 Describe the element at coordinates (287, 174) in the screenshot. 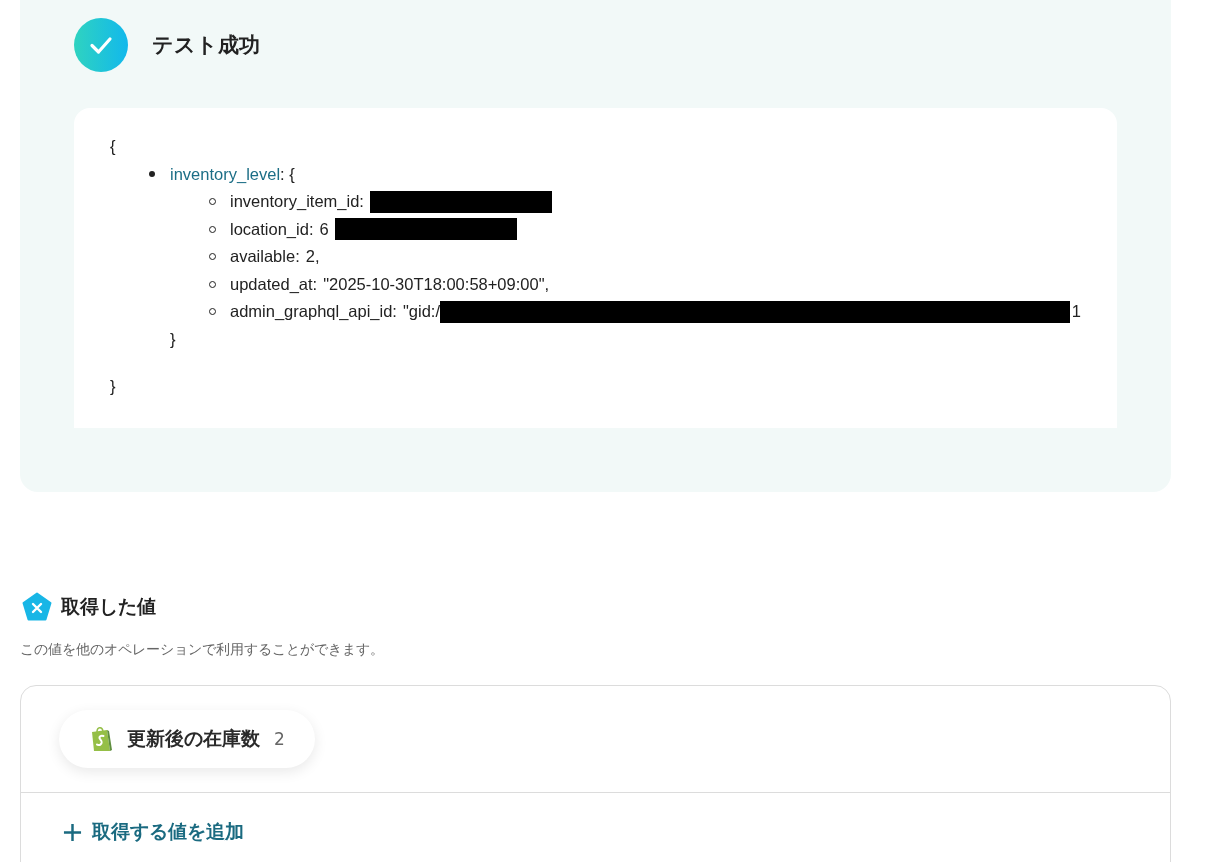

I see `code-text: : {` at that location.